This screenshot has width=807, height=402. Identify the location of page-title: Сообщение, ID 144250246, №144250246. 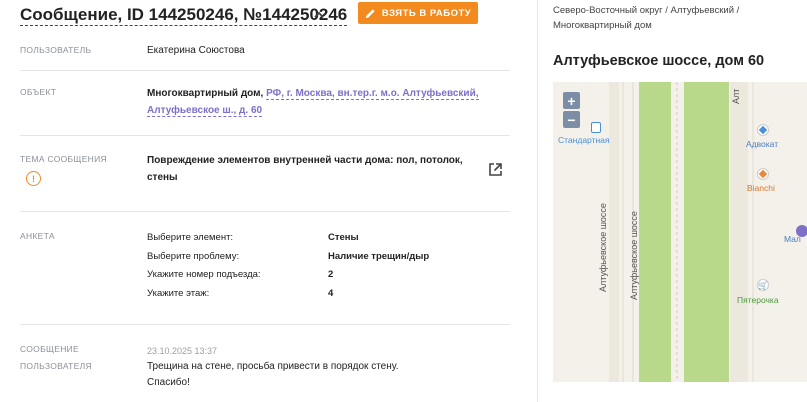
(184, 15).